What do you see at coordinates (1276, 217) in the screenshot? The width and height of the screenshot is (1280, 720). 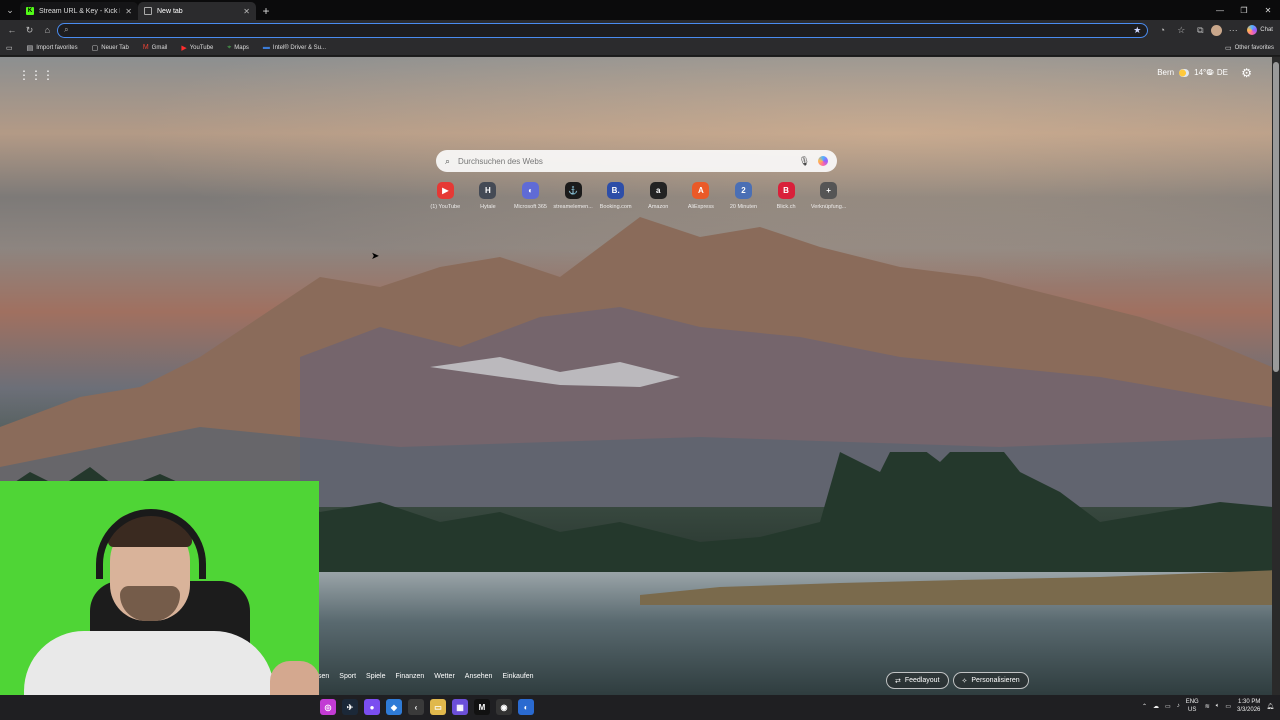 I see `scrollbar-thumb` at bounding box center [1276, 217].